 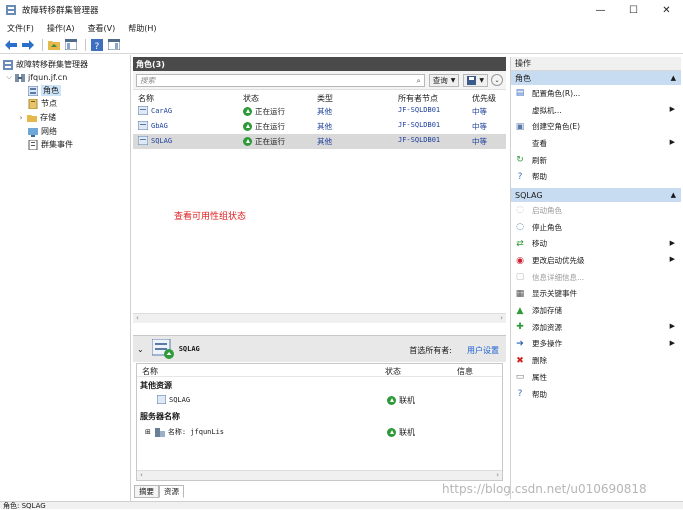 What do you see at coordinates (20, 28) in the screenshot?
I see `menu-file: 文件(F)` at bounding box center [20, 28].